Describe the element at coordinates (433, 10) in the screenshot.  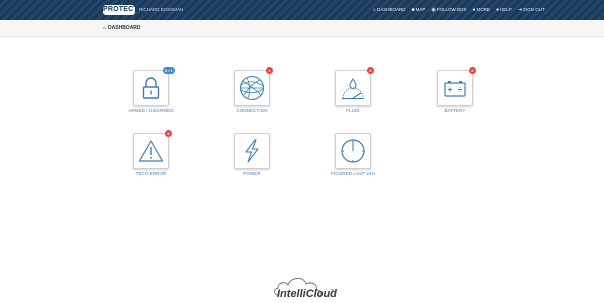
I see `follow-icon: ◉` at that location.